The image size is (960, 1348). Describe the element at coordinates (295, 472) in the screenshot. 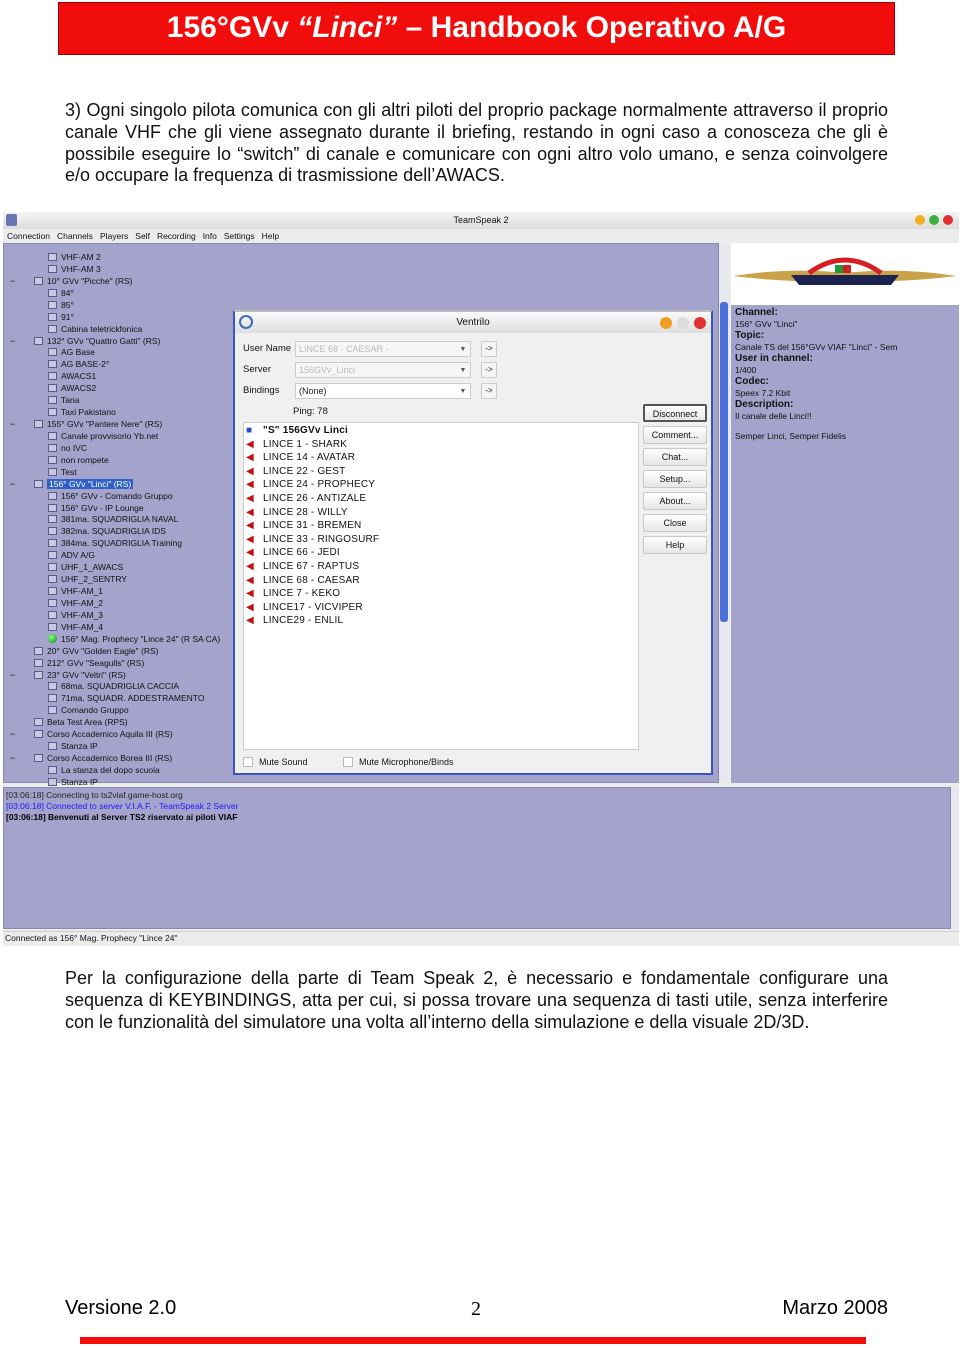

I see `user-row: ◀ LINCE 22 - GEST` at that location.